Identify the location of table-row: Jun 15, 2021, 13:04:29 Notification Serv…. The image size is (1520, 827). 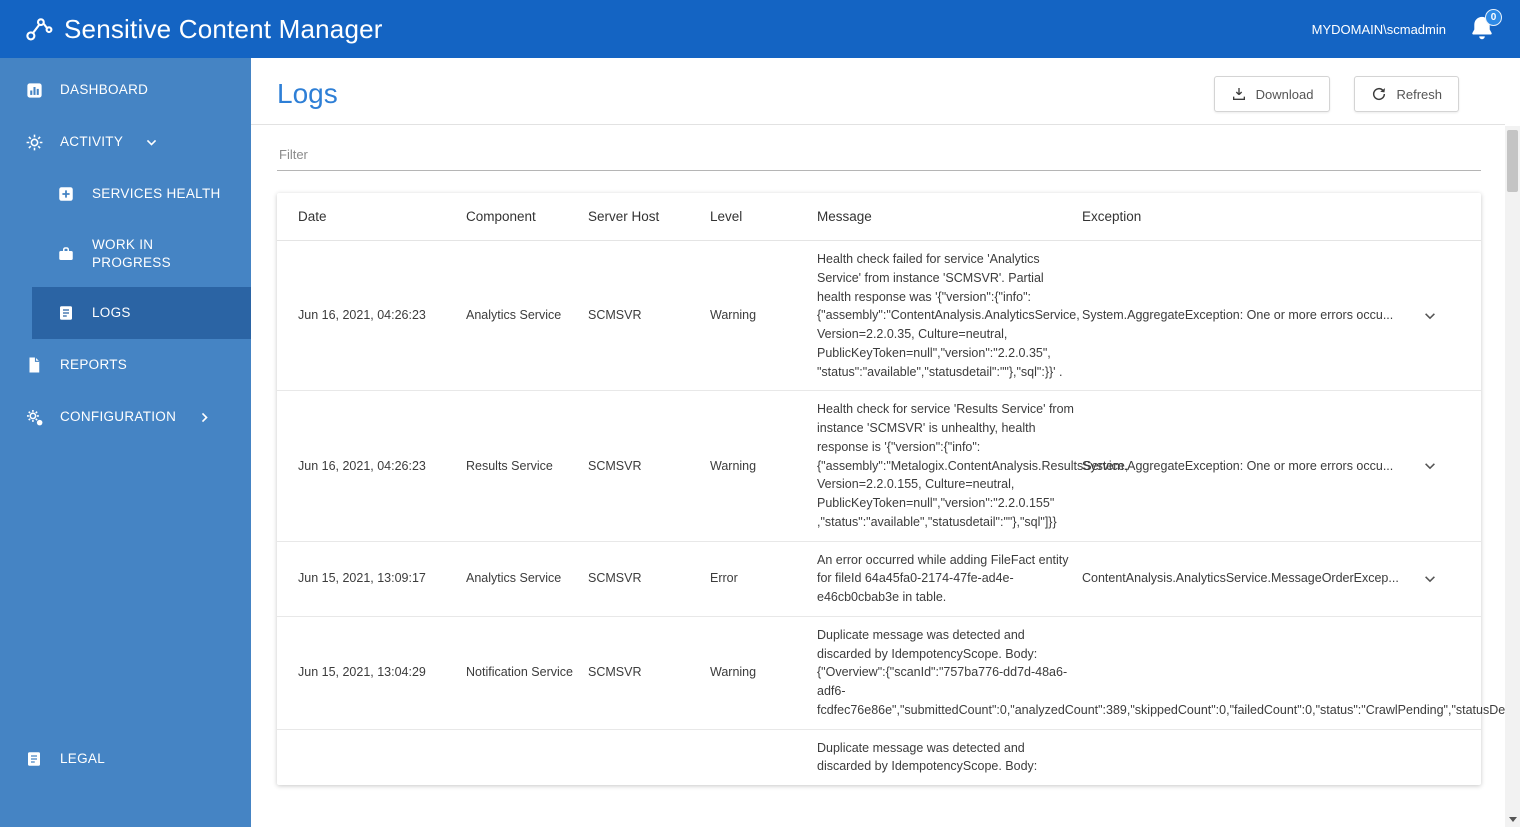
(898, 673).